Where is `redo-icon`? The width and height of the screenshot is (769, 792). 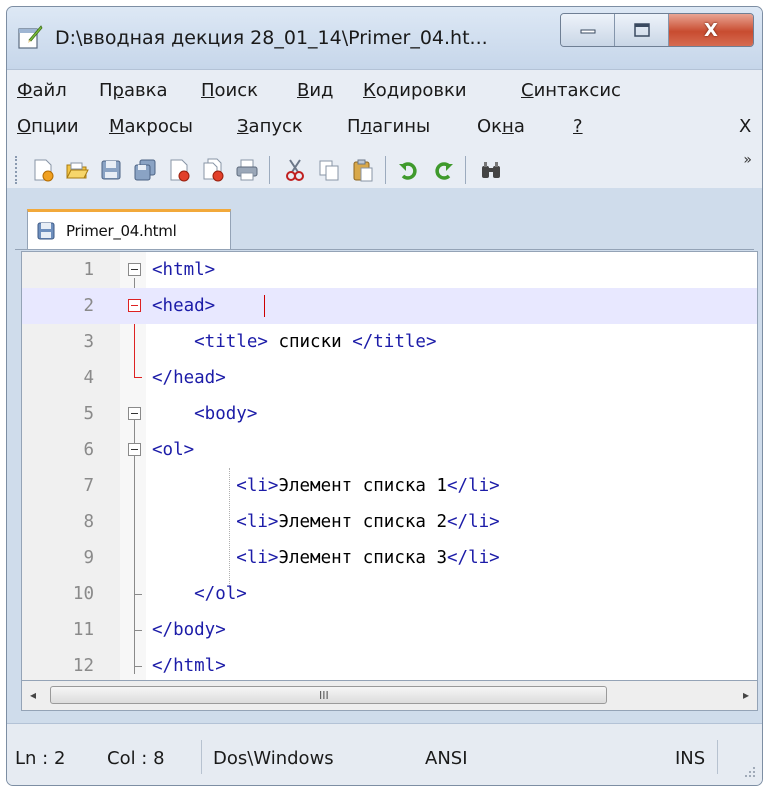
redo-icon is located at coordinates (443, 170).